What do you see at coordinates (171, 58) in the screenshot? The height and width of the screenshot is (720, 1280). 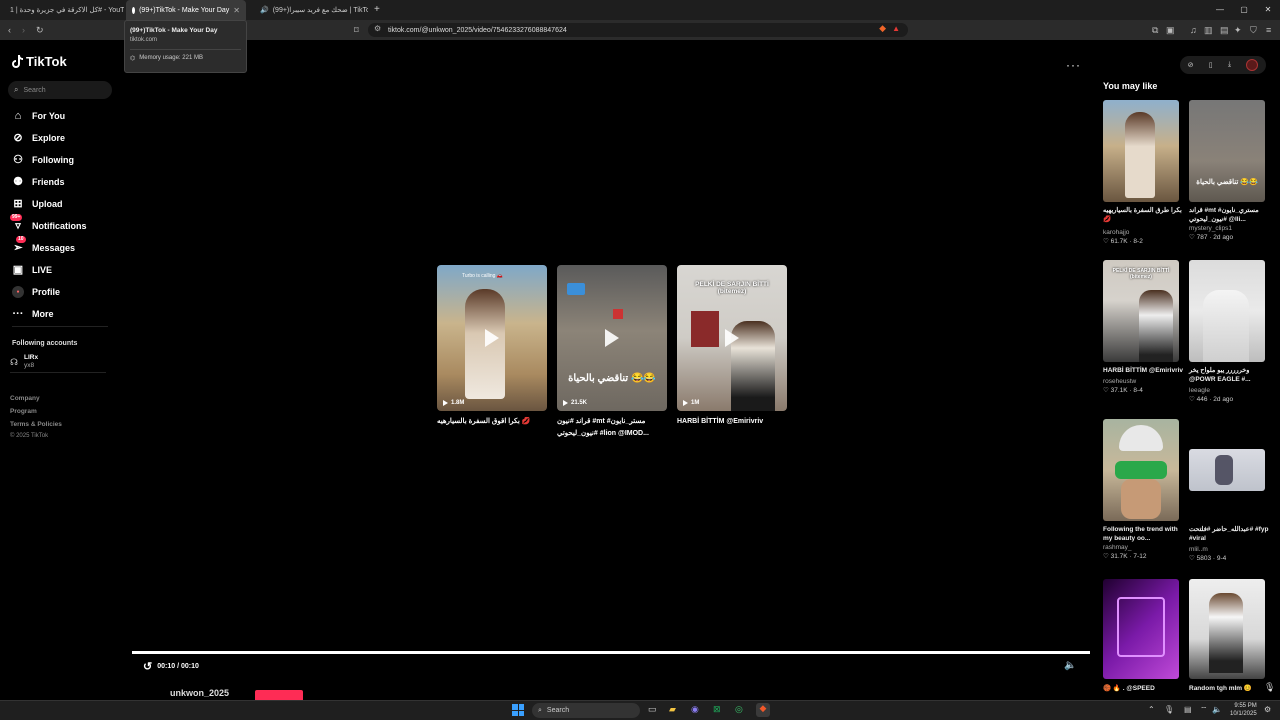 I see `hover-card-memory: Memory usage: 221 MB` at bounding box center [171, 58].